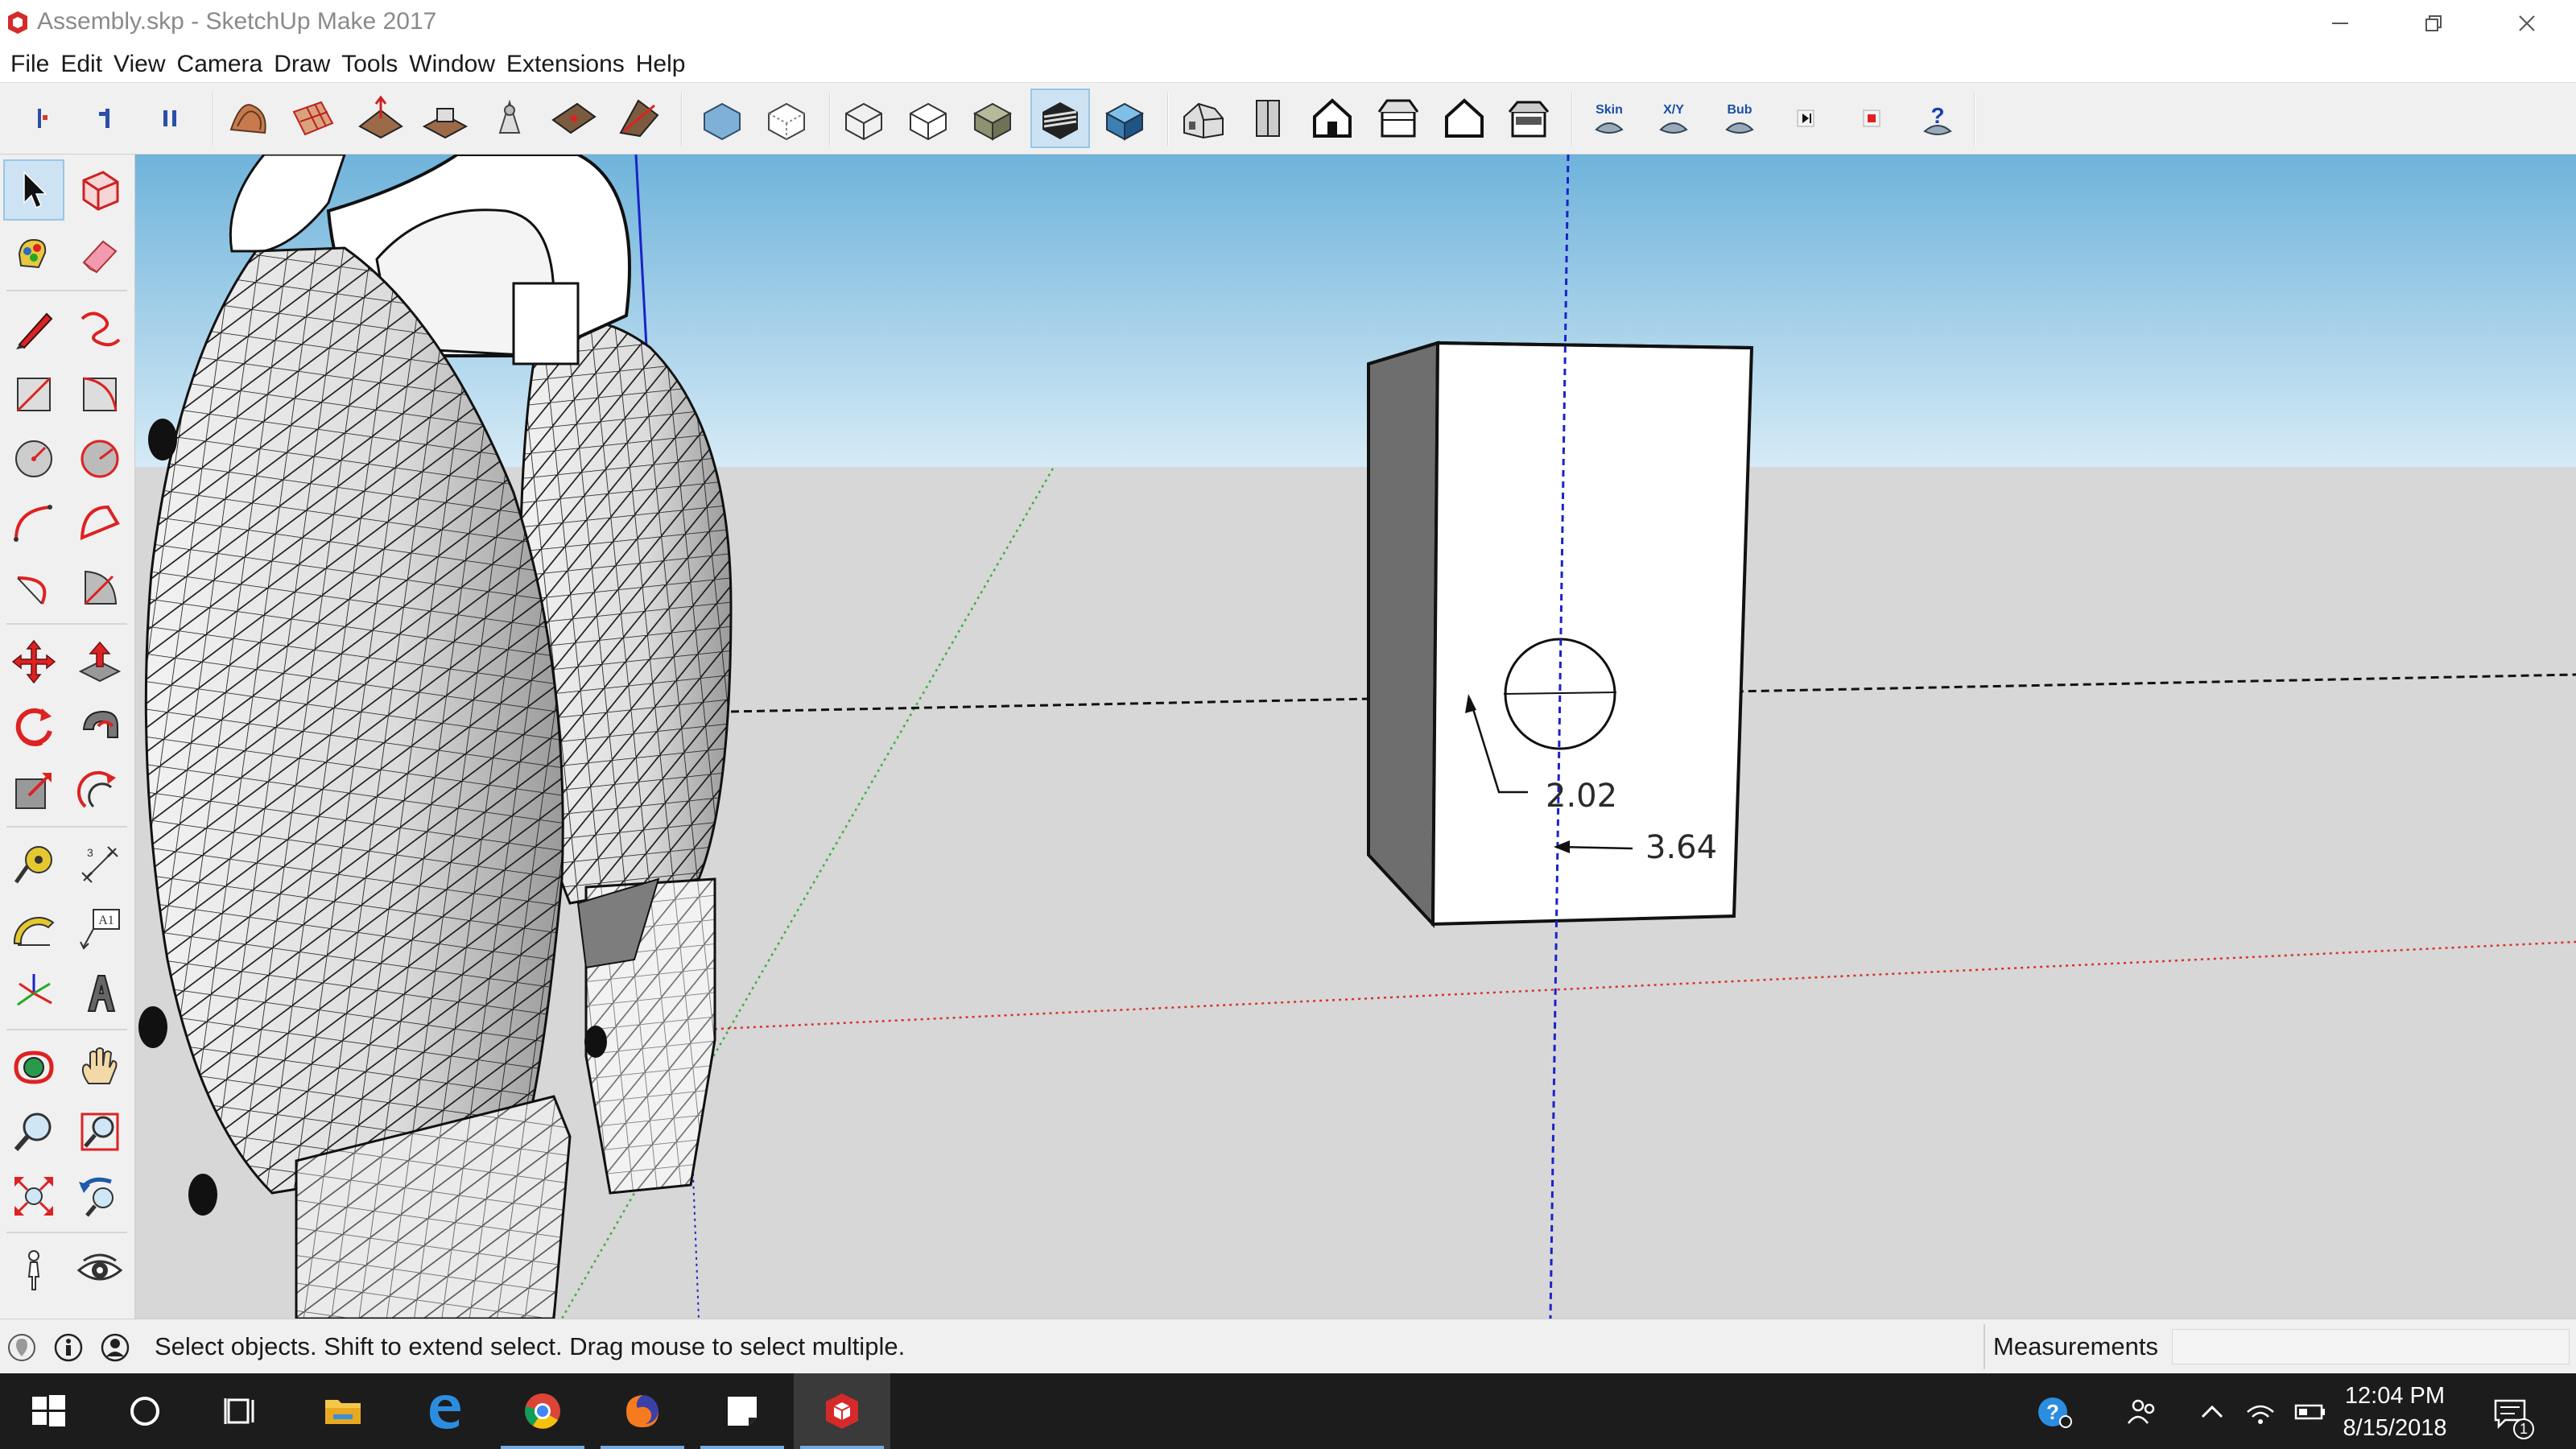 The width and height of the screenshot is (2576, 1449). I want to click on play-animation-button, so click(1805, 118).